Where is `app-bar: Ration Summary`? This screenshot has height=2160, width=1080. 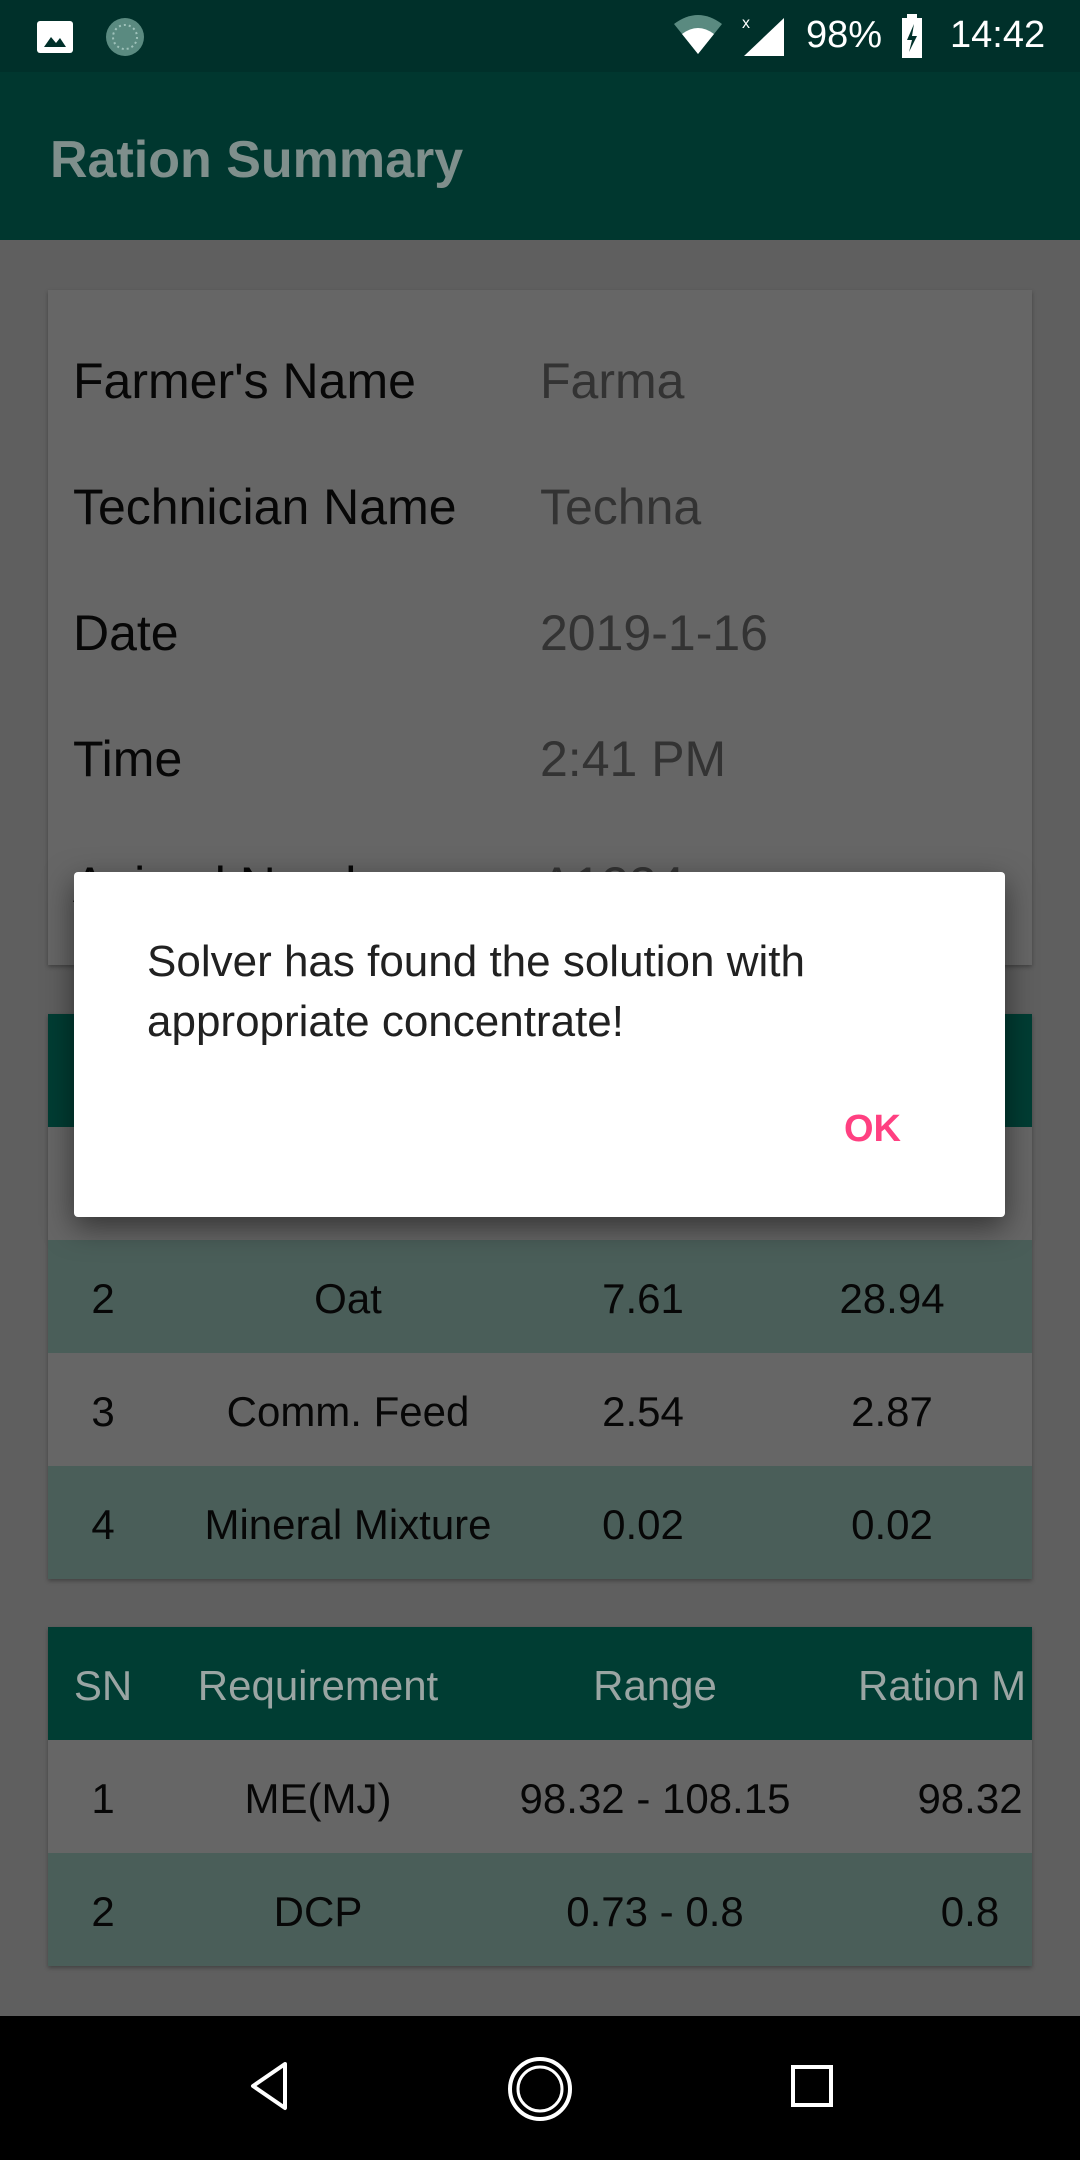 app-bar: Ration Summary is located at coordinates (540, 156).